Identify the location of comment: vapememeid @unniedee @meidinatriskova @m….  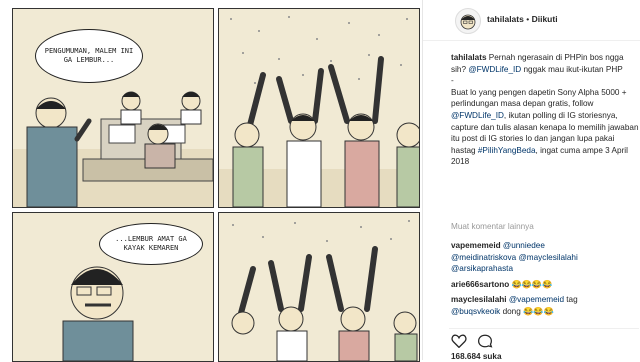
(545, 257).